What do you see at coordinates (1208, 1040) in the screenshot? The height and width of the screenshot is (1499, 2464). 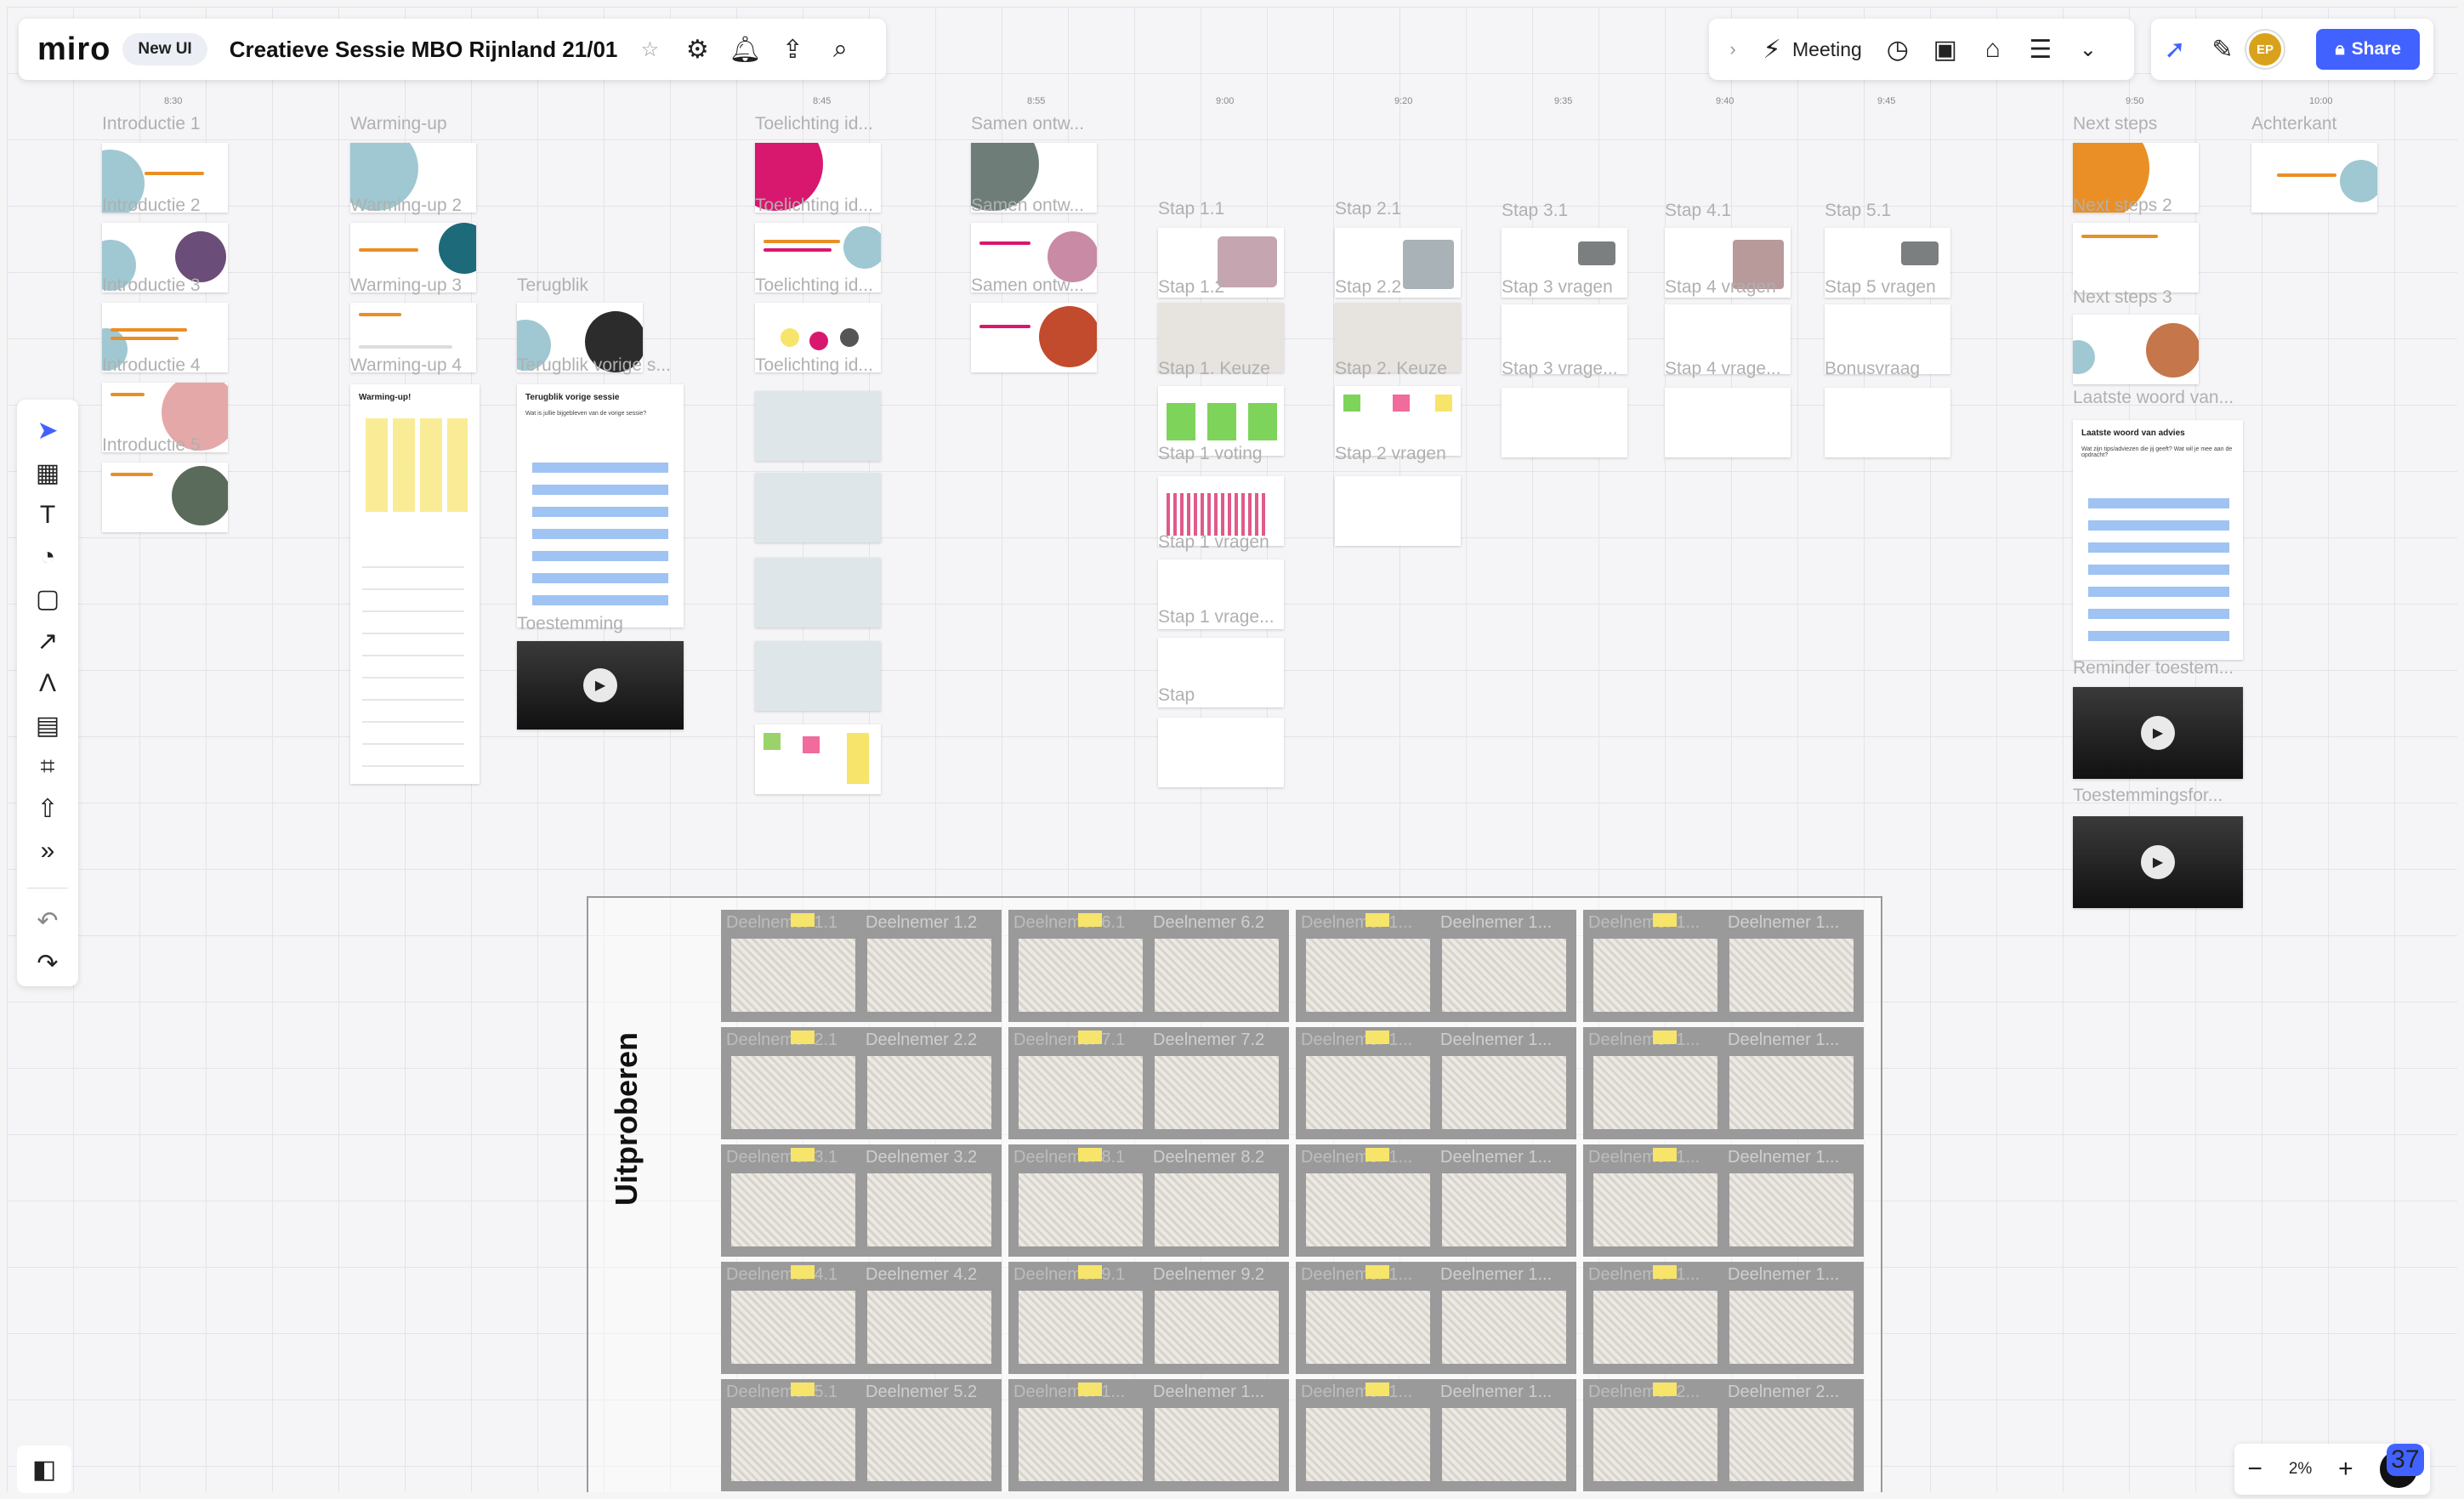 I see `participant-label: Deelnemer 7.2` at bounding box center [1208, 1040].